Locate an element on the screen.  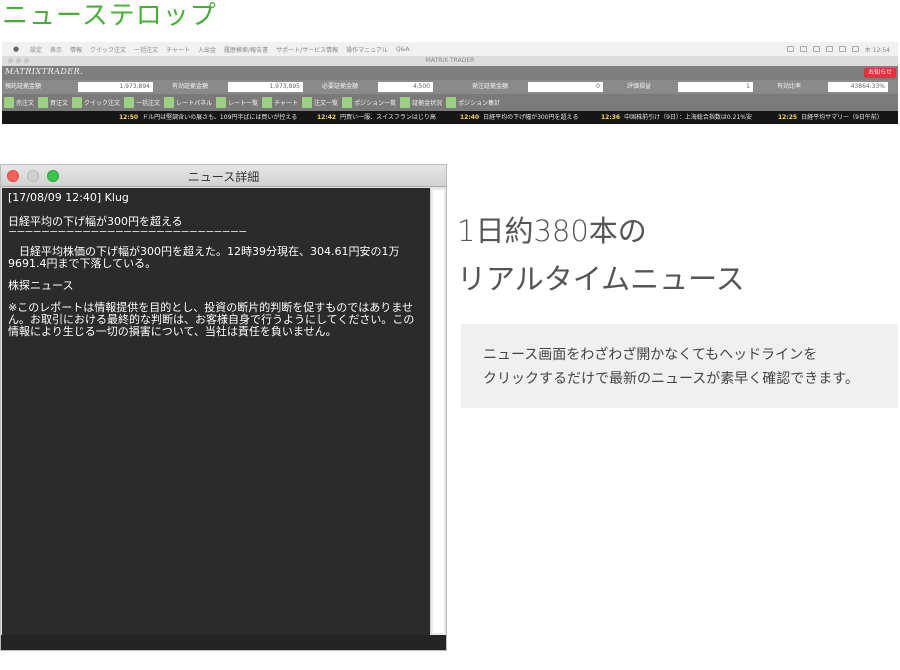
shield-icon is located at coordinates (803, 49).